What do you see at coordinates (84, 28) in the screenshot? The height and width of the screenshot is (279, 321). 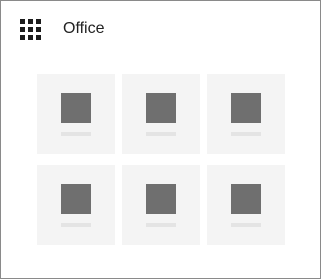 I see `app-title: Office` at bounding box center [84, 28].